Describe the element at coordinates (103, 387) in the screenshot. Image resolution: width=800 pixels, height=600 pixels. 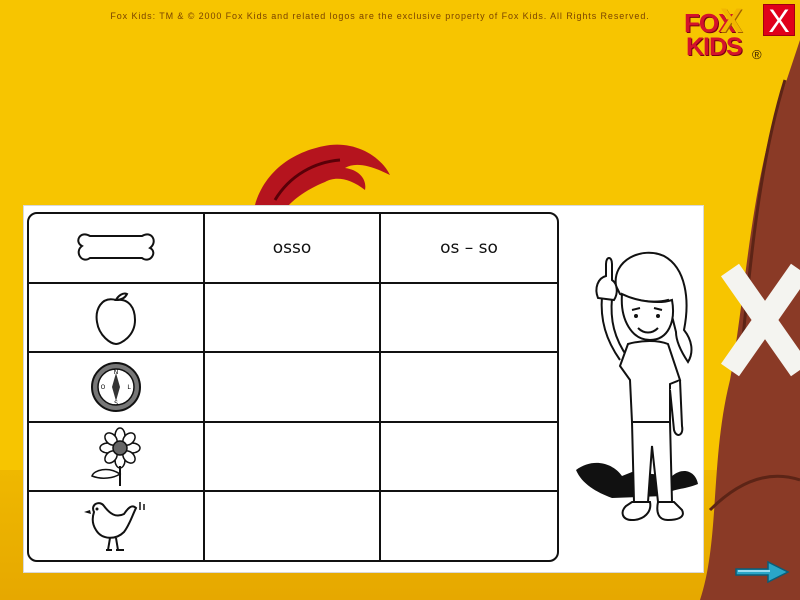
I see `svg-text: O` at that location.